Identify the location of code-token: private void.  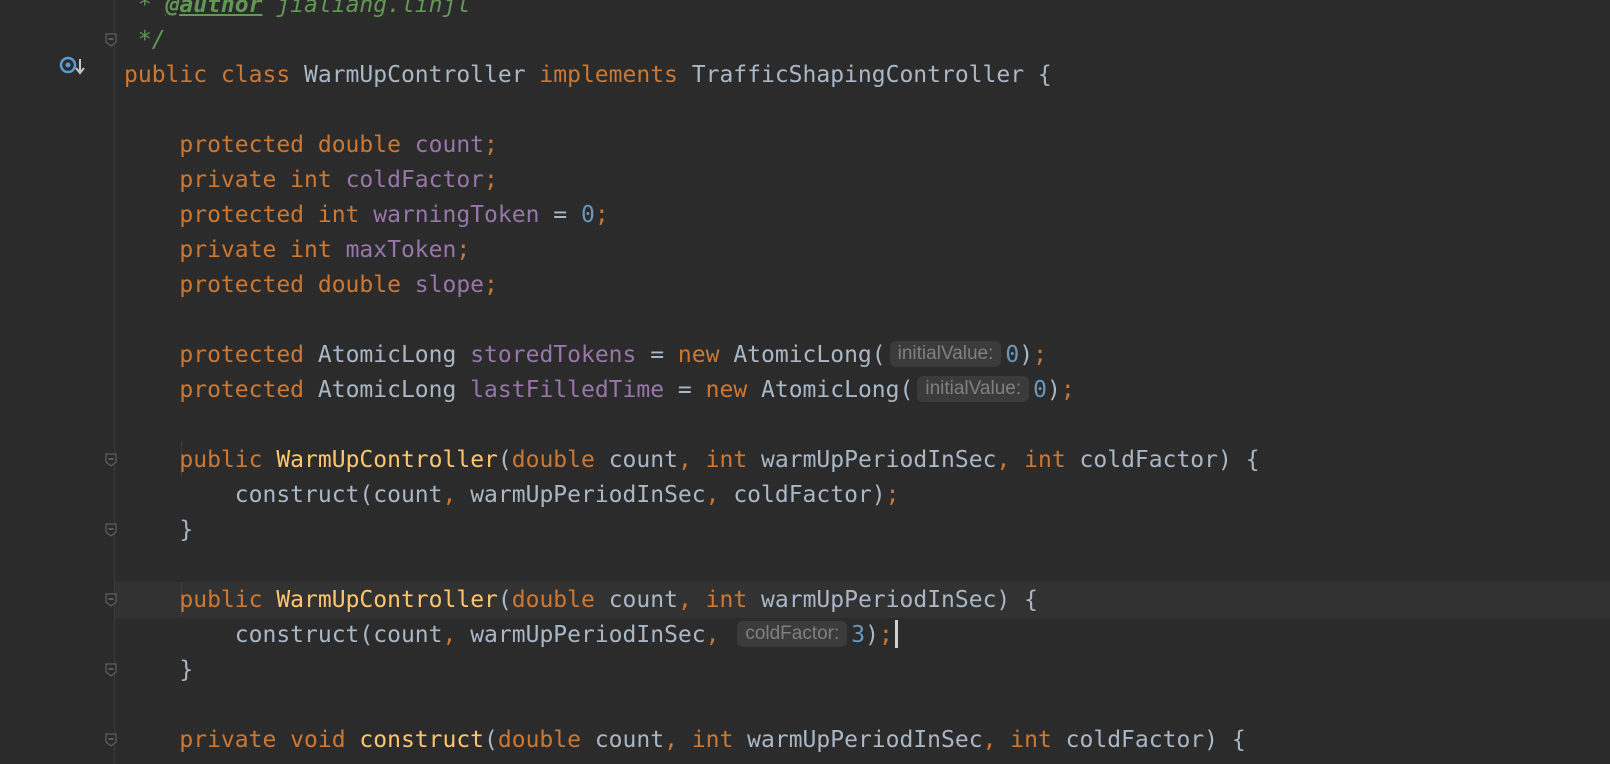
(269, 740).